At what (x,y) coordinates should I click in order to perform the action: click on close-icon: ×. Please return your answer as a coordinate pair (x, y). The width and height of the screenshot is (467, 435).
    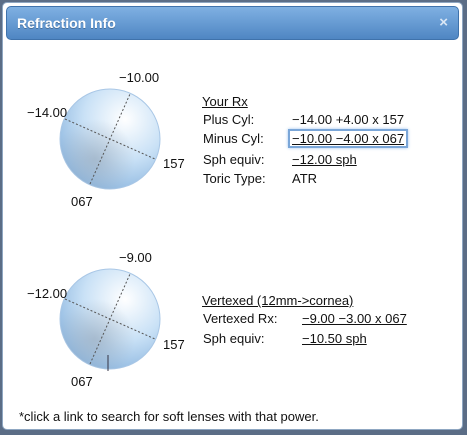
    Looking at the image, I should click on (443, 22).